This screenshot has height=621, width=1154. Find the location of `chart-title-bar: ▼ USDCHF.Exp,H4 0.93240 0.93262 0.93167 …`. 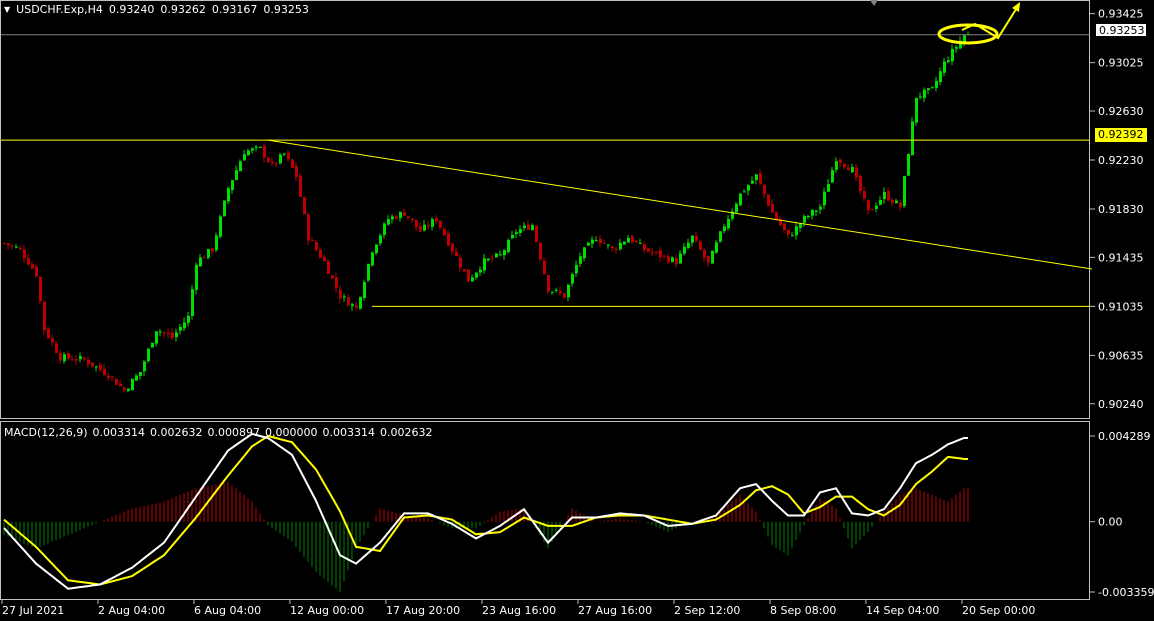

chart-title-bar: ▼ USDCHF.Exp,H4 0.93240 0.93262 0.93167 … is located at coordinates (156, 9).